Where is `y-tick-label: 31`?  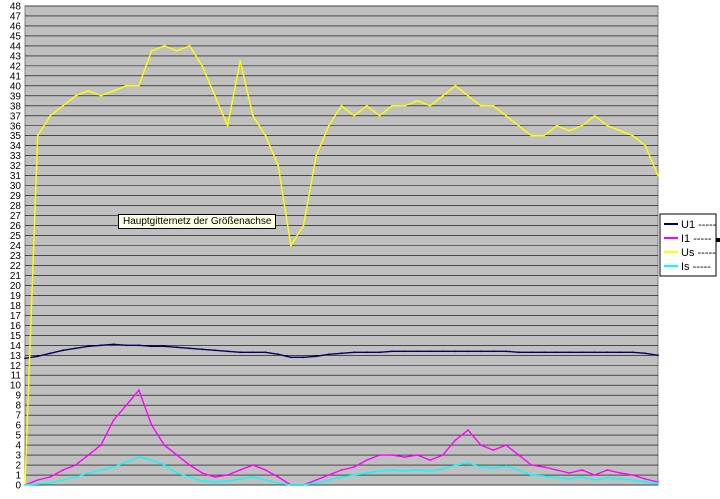
y-tick-label: 31 is located at coordinates (16, 176).